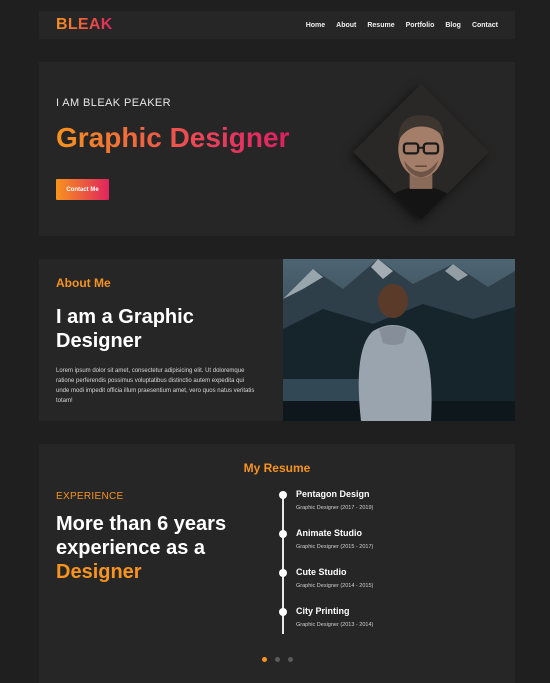  Describe the element at coordinates (315, 25) in the screenshot. I see `nav-item-home: Home` at that location.